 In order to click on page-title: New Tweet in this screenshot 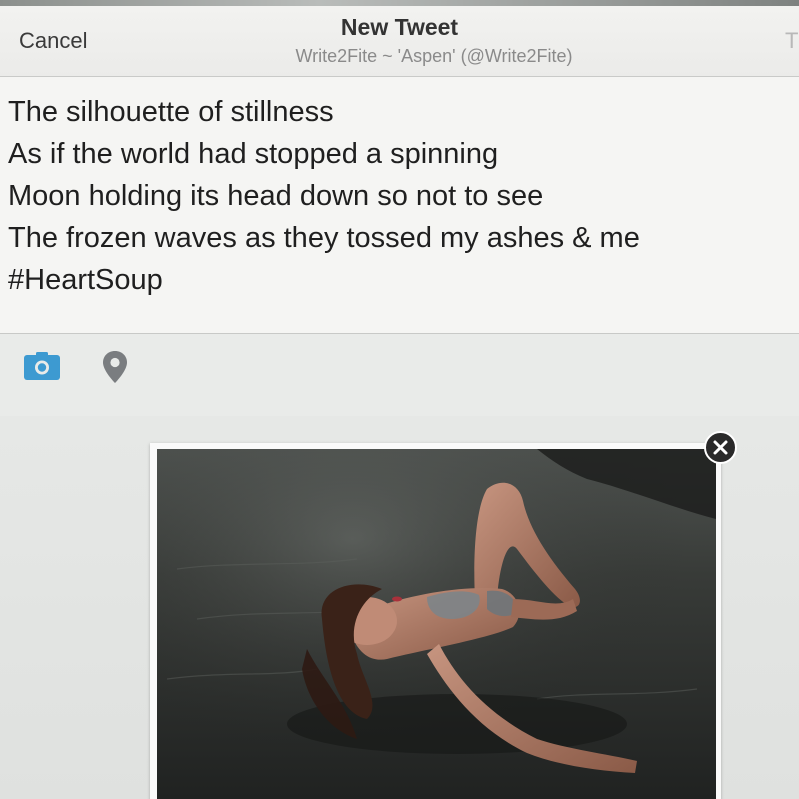, I will do `click(399, 27)`.